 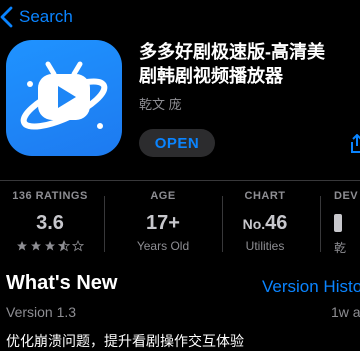 I want to click on chart-header: CHART, so click(x=265, y=196).